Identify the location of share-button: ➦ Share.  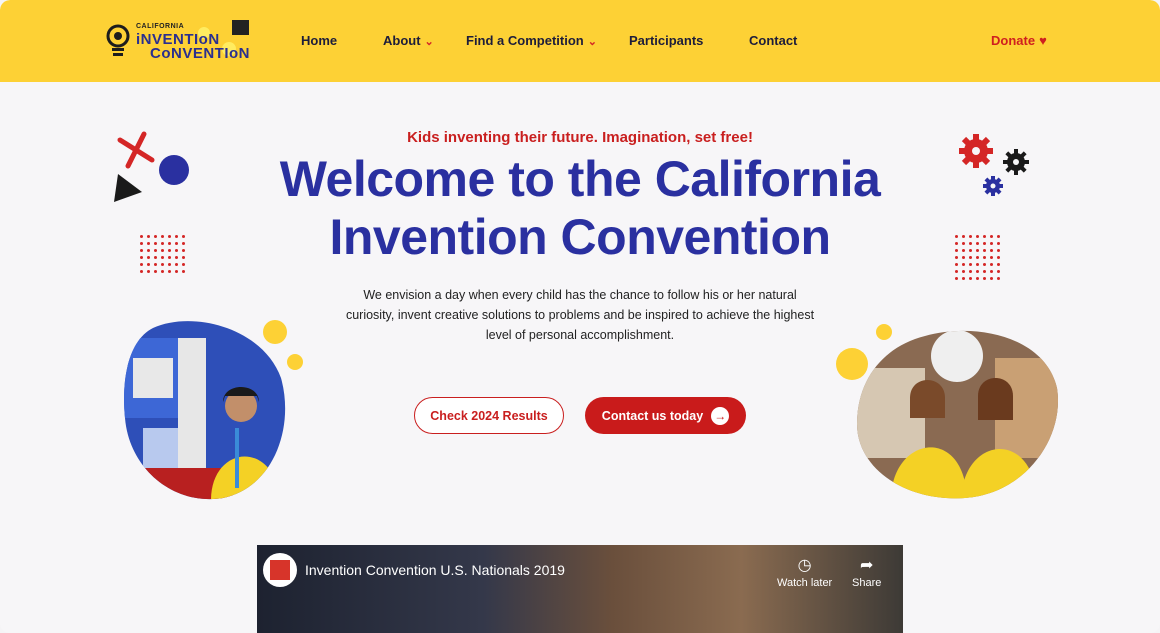
(866, 572).